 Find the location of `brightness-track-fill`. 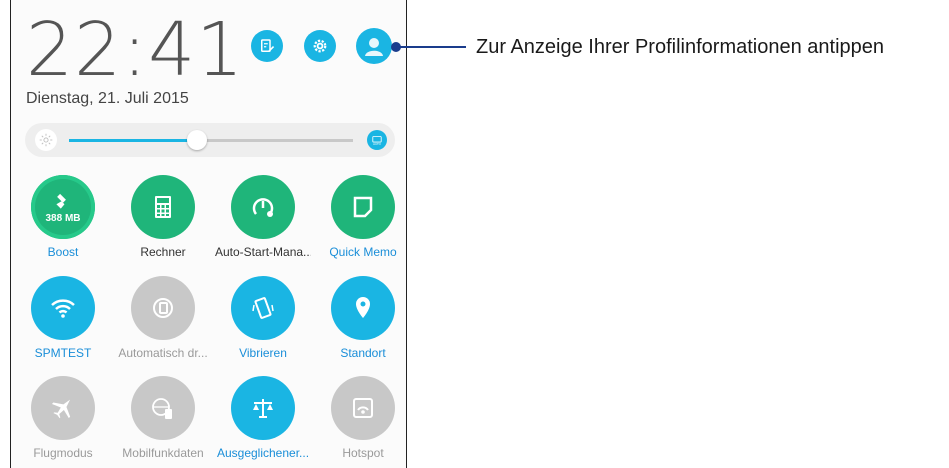

brightness-track-fill is located at coordinates (133, 140).